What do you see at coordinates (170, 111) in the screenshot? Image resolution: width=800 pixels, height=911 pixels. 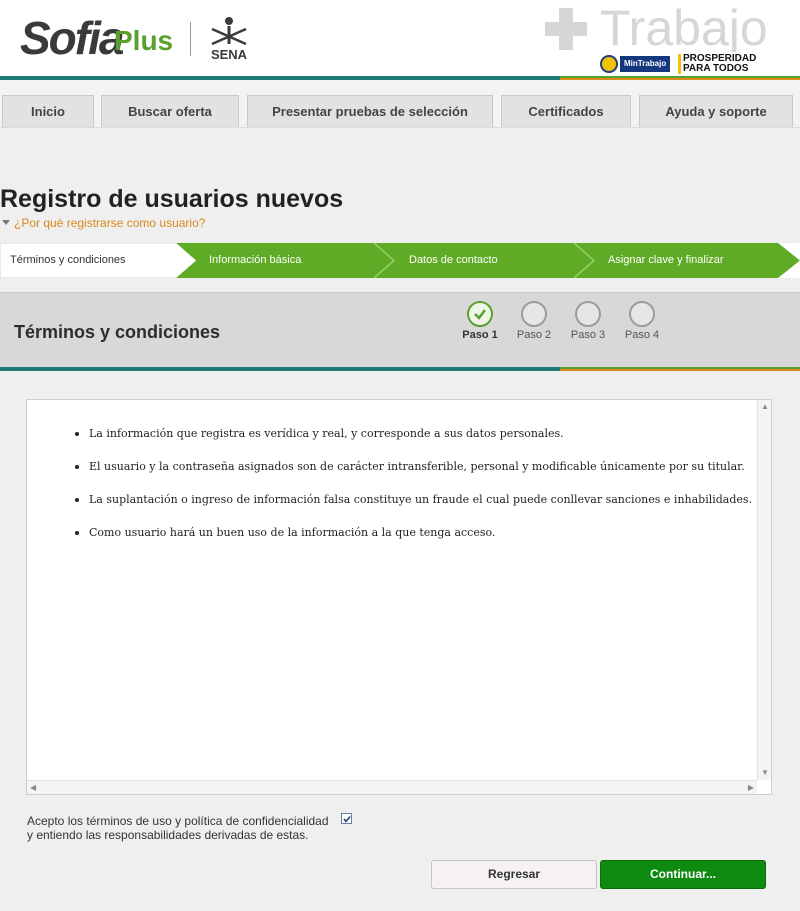 I see `nav-item-buscar-oferta: Buscar oferta` at bounding box center [170, 111].